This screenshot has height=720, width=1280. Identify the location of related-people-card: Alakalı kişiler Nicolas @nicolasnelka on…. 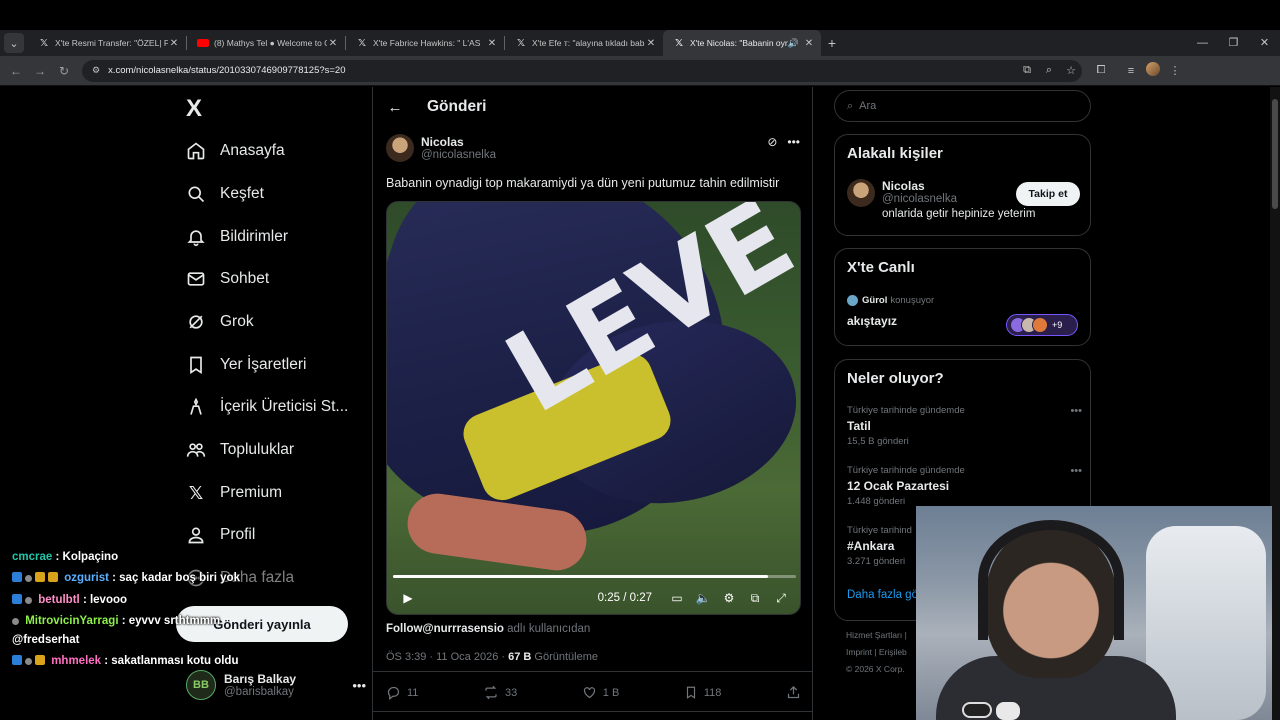
(962, 185).